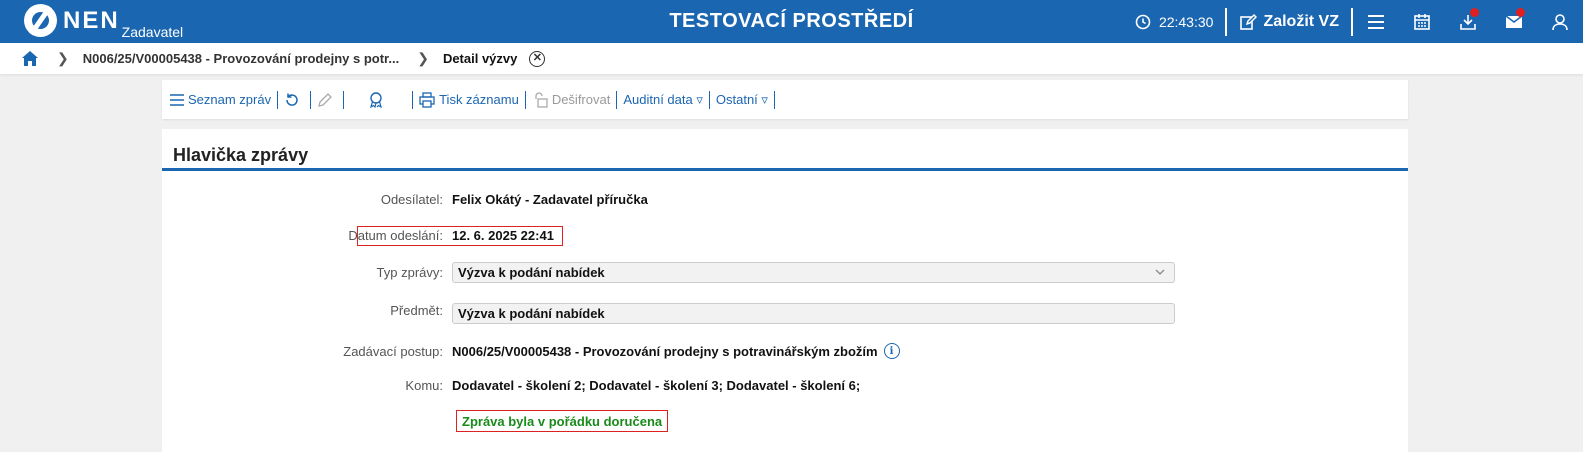 The width and height of the screenshot is (1583, 452). I want to click on sent-date-value: 12. 6. 2025 22:41, so click(503, 235).